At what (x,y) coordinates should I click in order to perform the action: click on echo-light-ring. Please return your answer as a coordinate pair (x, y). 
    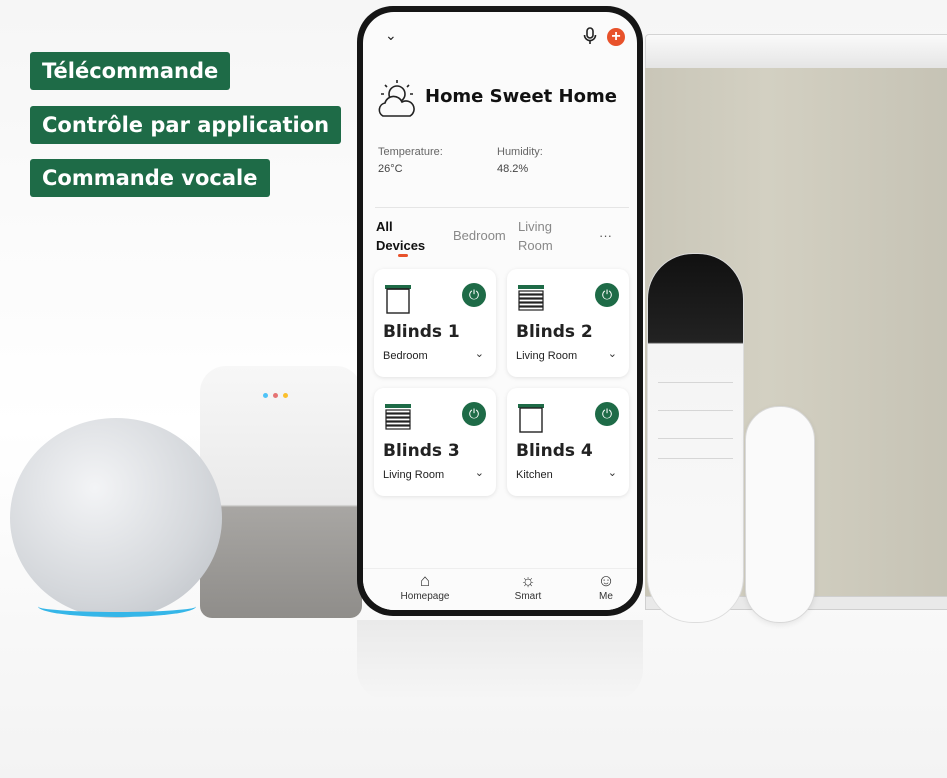
    Looking at the image, I should click on (117, 606).